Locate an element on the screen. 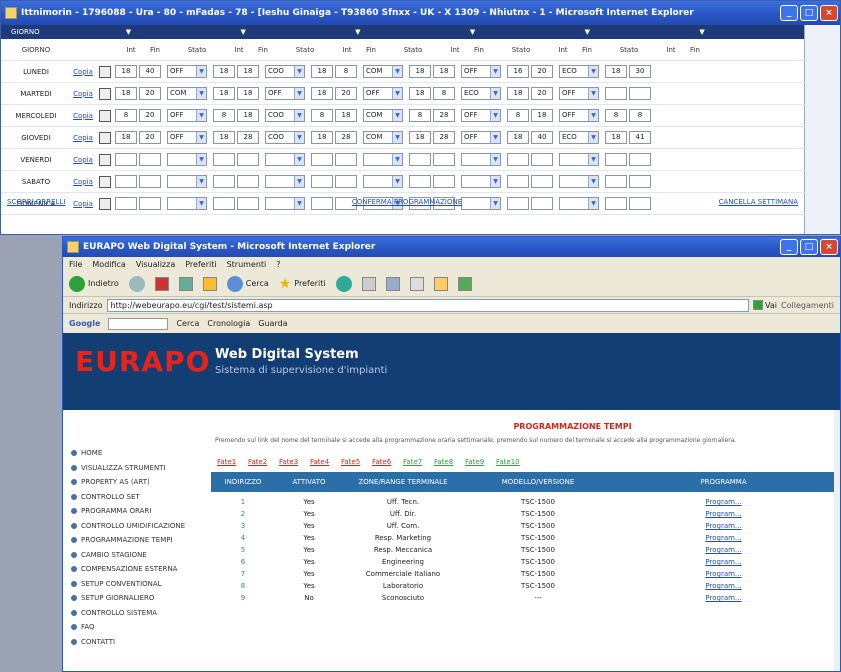  nav-item: PROGRAMMAZIONE TEMPI is located at coordinates (137, 540).